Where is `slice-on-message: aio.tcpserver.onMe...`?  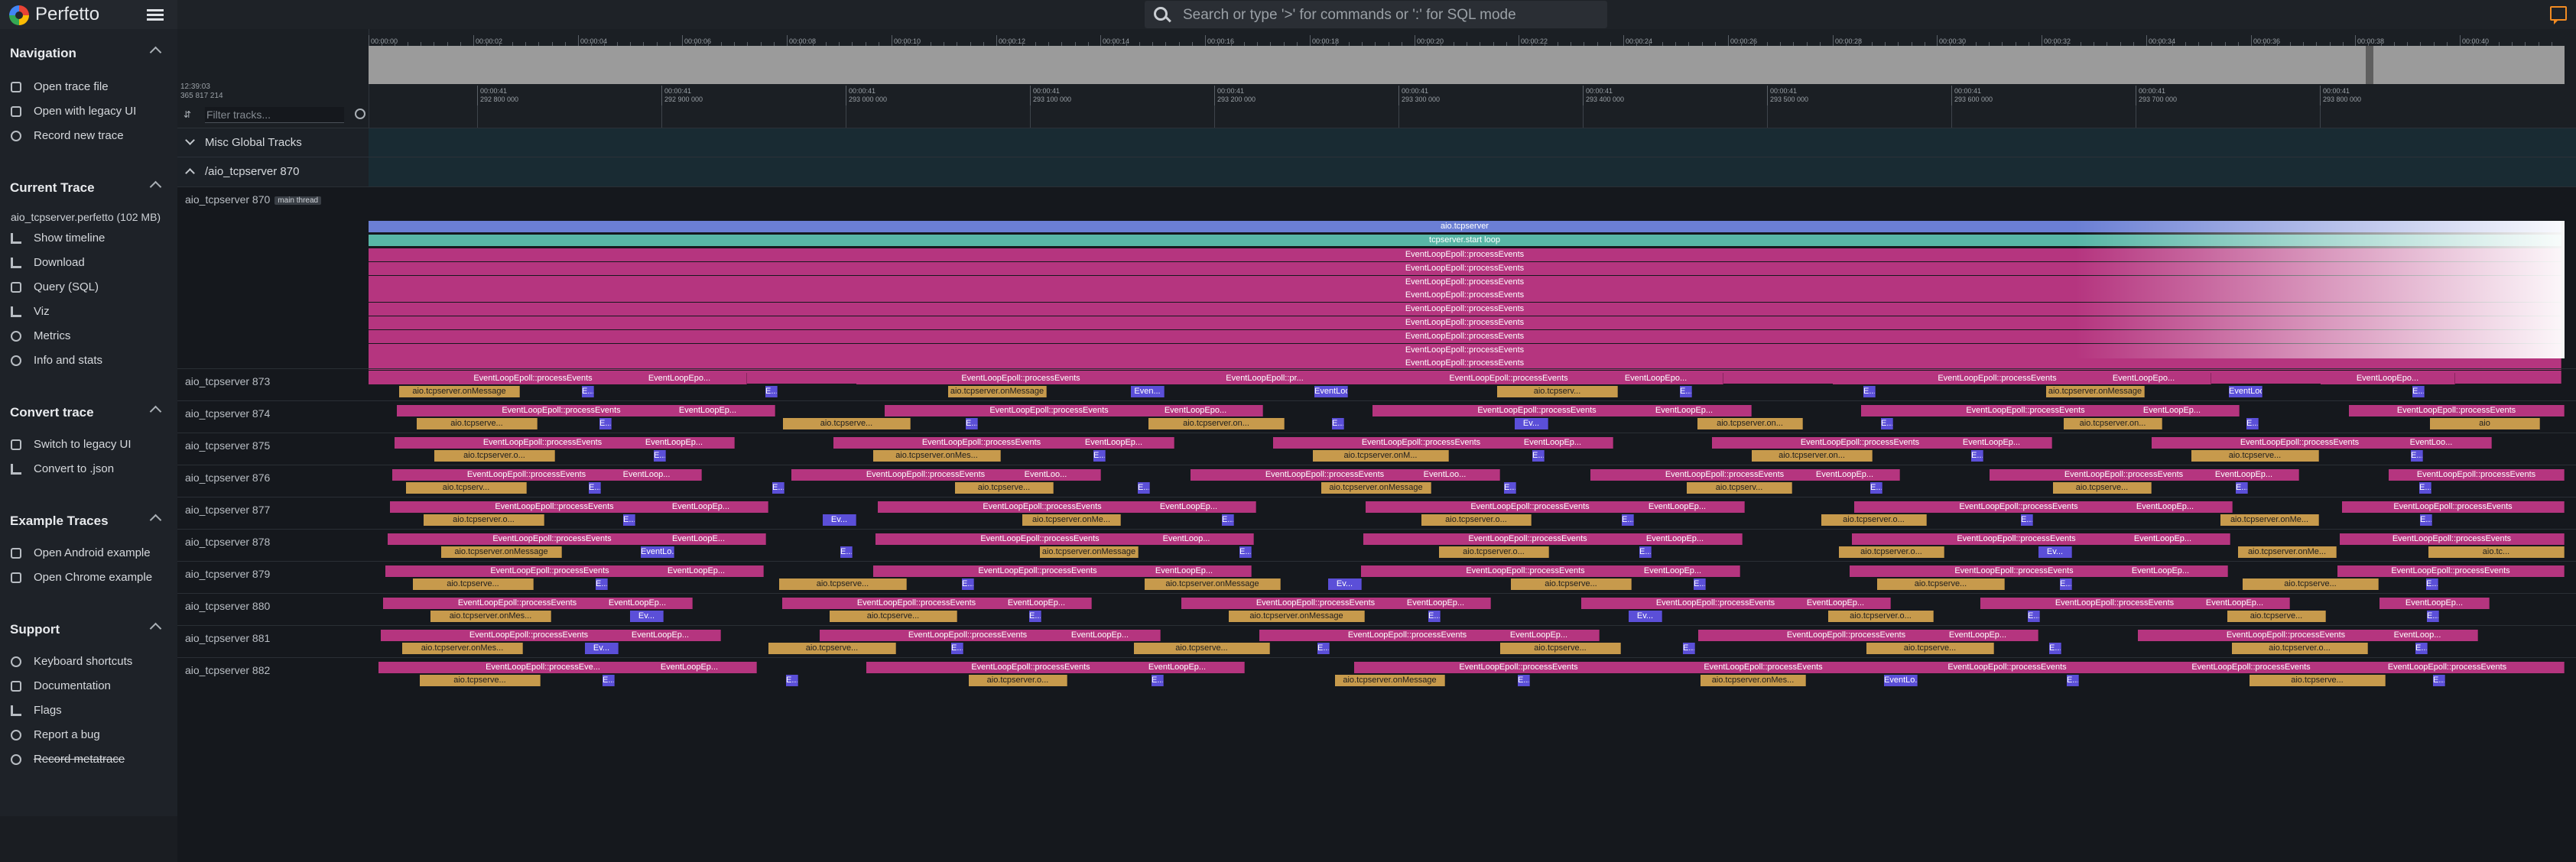 slice-on-message: aio.tcpserver.onMe... is located at coordinates (1072, 520).